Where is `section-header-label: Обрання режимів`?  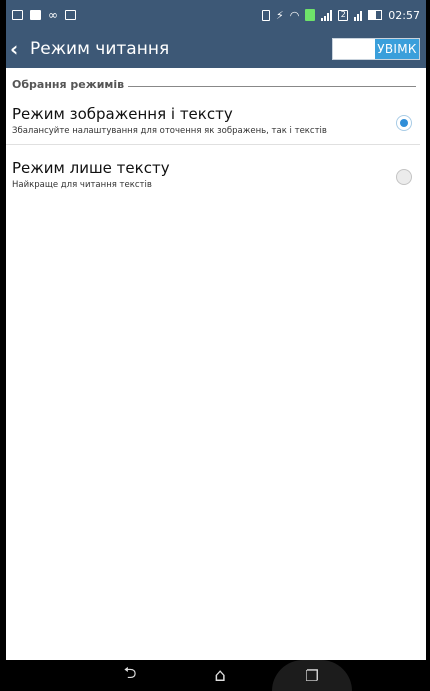 section-header-label: Обрання режимів is located at coordinates (68, 84).